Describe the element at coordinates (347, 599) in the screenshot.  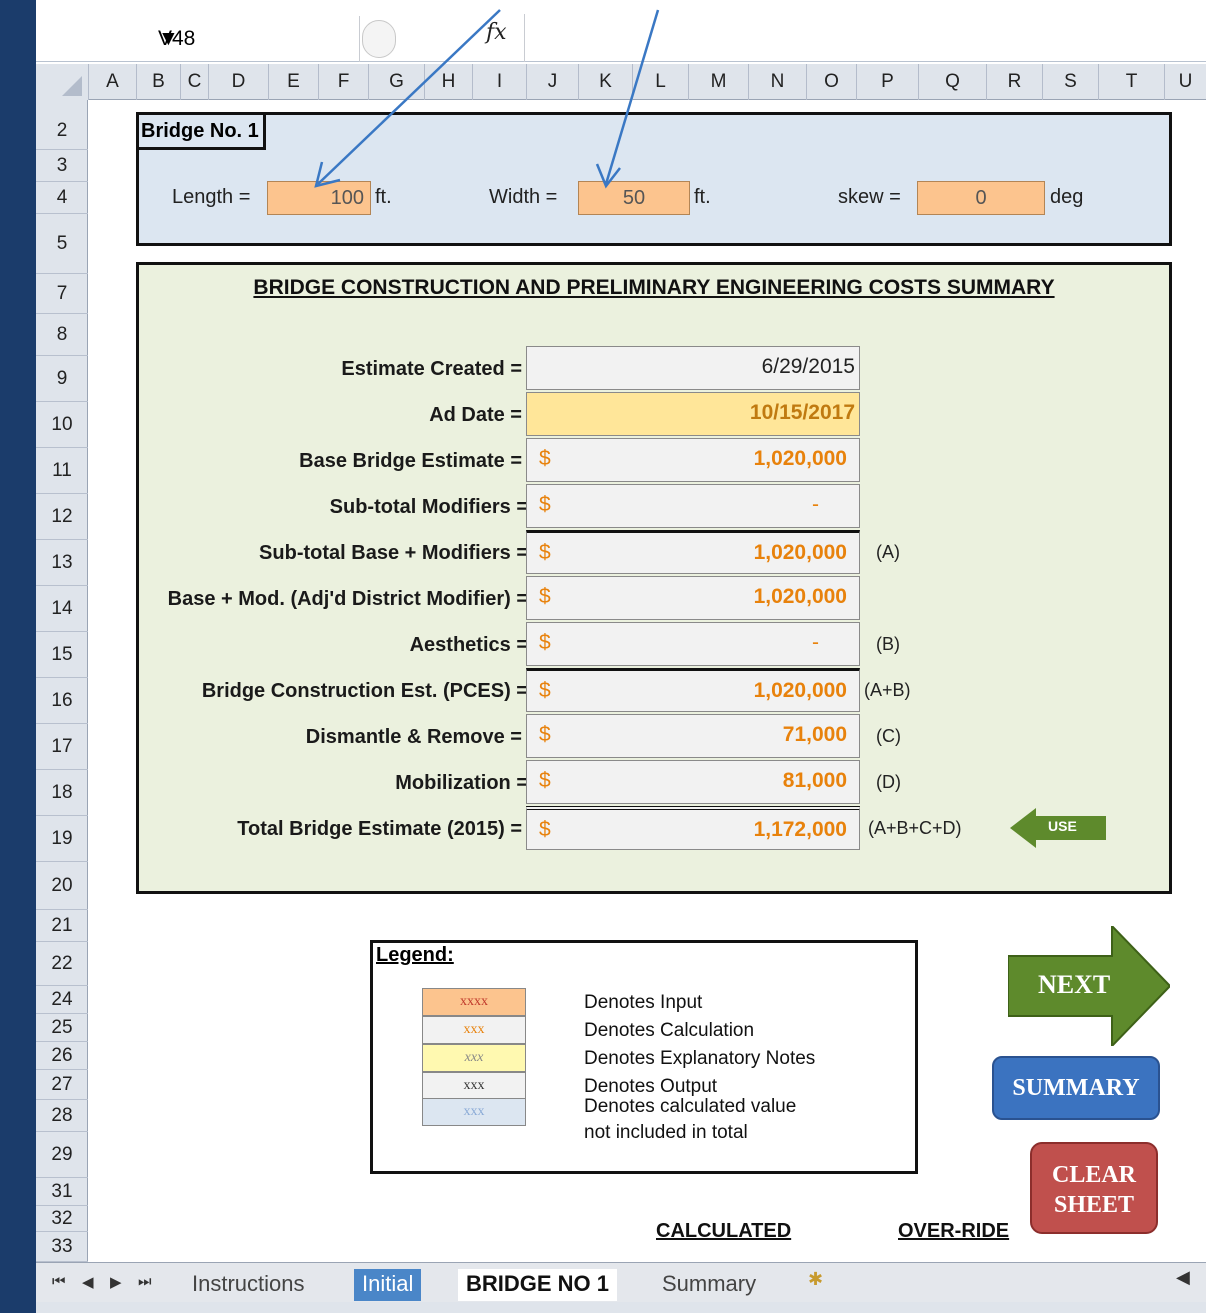
I see `cost-line-label: Base + Mod. (Adj'd District Modifier) =` at that location.